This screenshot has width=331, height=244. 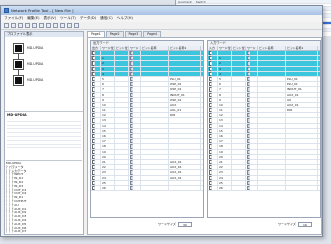 What do you see at coordinates (302, 99) in the screenshot?
I see `bit-name1-cell: AU` at bounding box center [302, 99].